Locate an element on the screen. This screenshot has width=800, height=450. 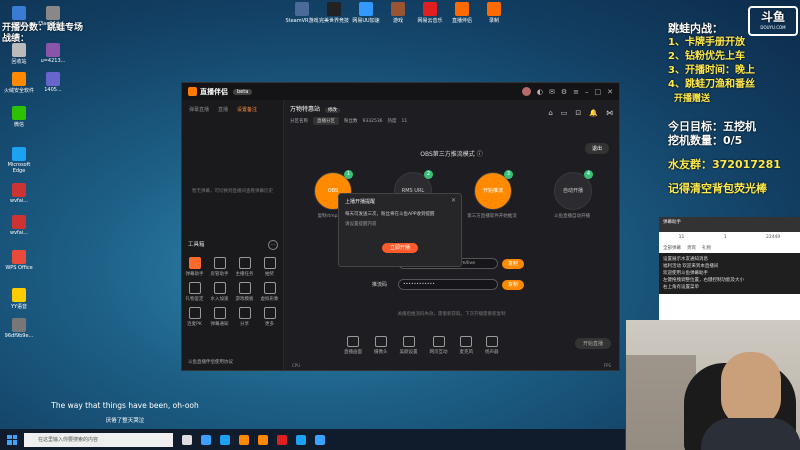
left-tab: 设置备注 is located at coordinates (247, 109).